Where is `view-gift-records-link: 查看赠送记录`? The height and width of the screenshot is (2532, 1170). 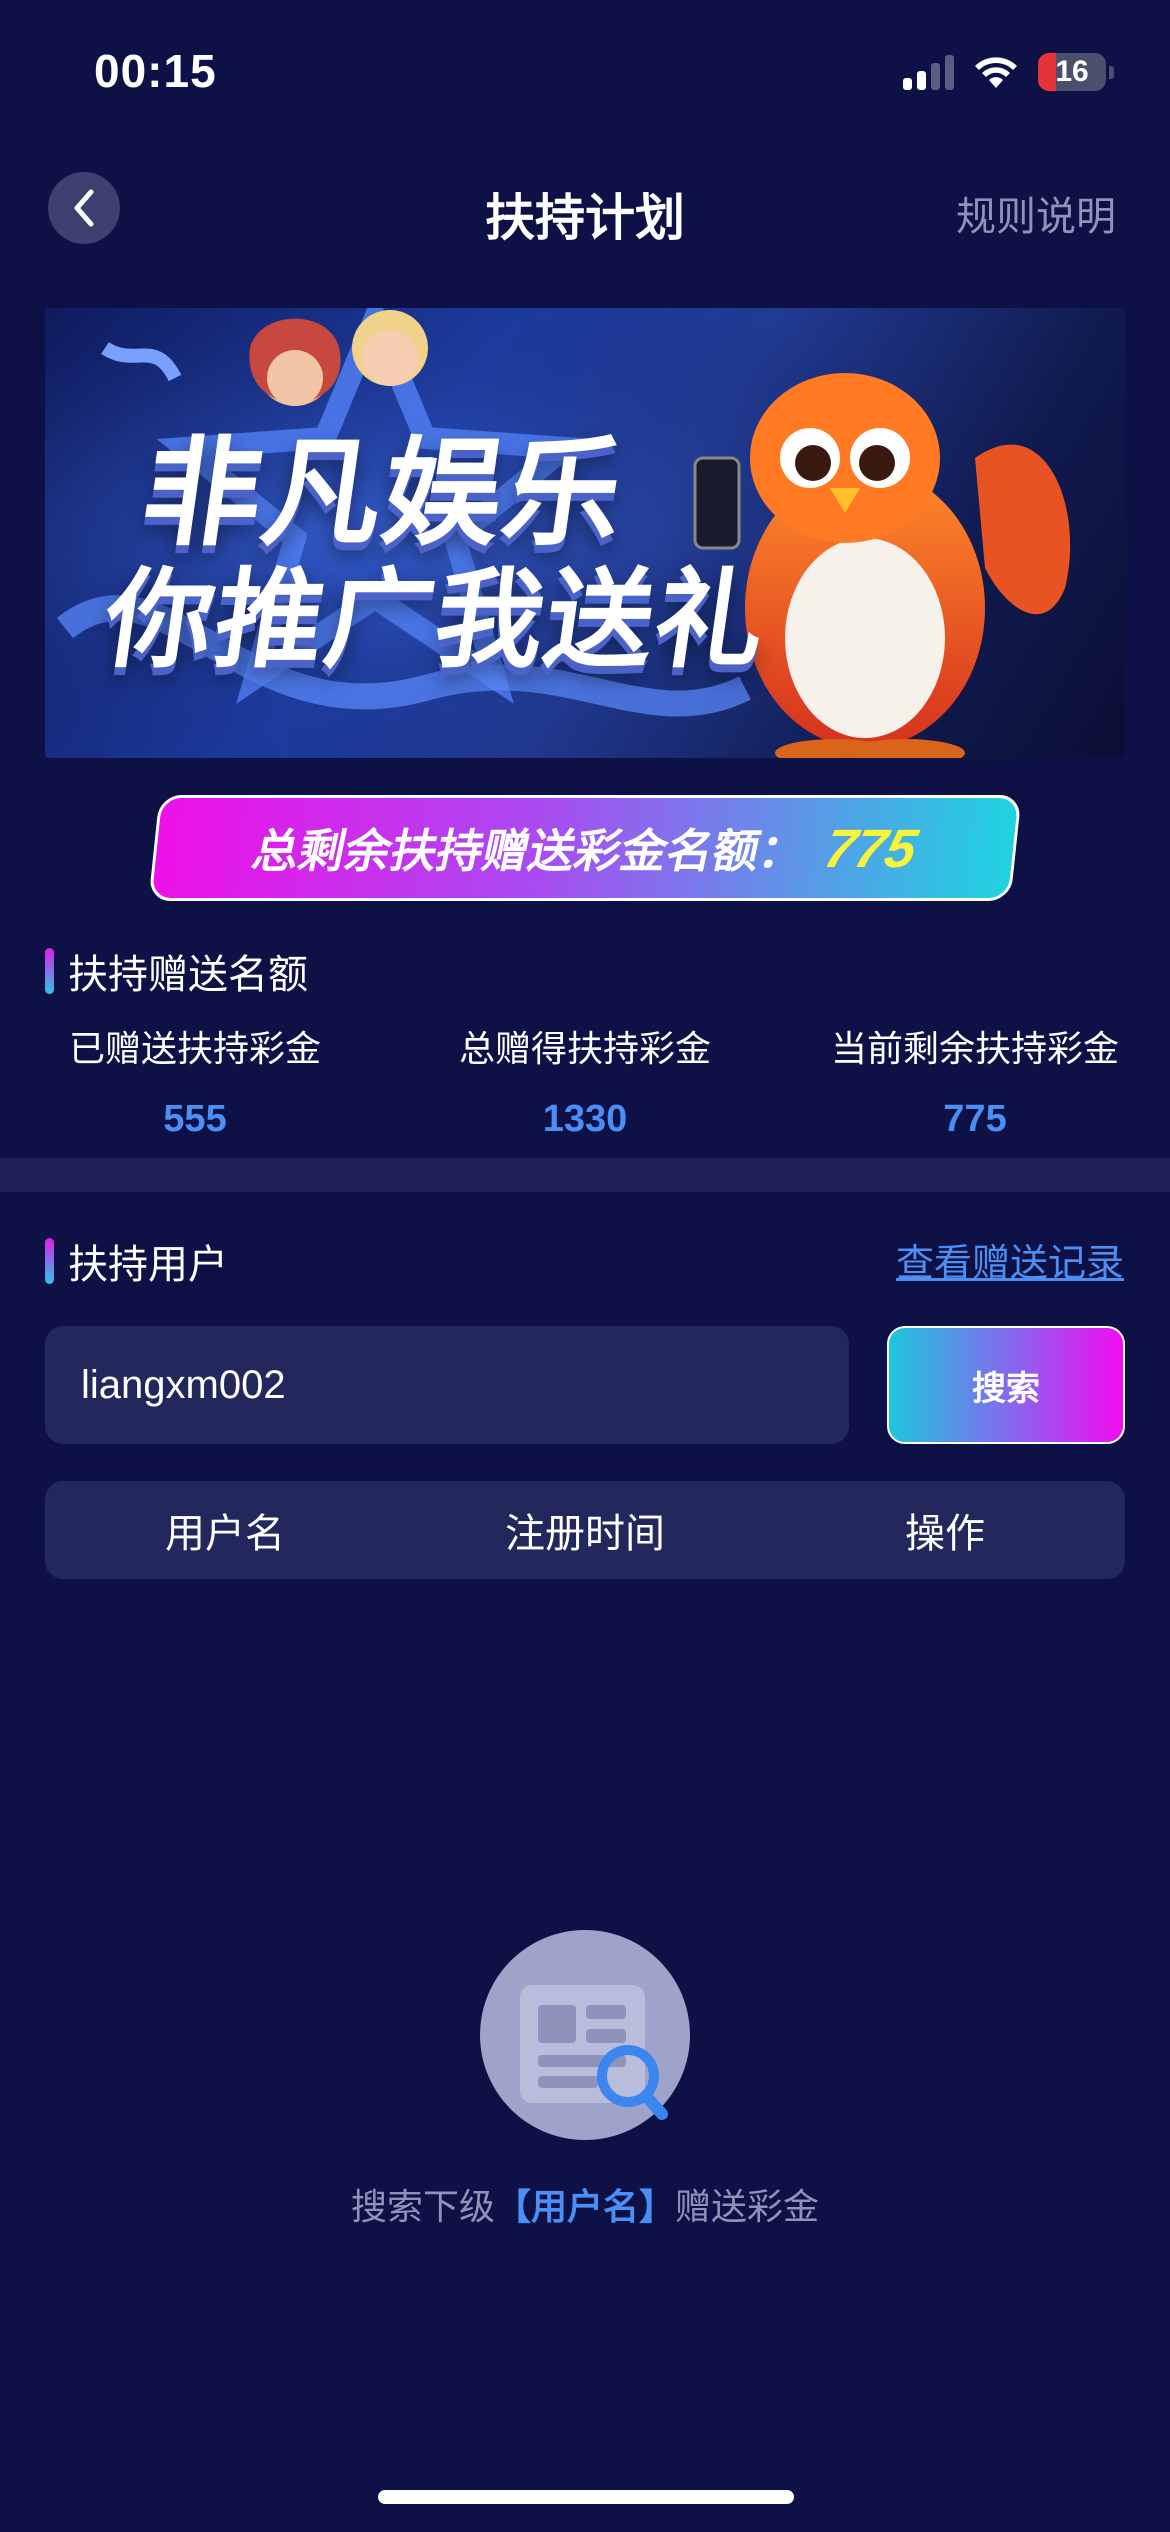
view-gift-records-link: 查看赠送记录 is located at coordinates (1010, 1259).